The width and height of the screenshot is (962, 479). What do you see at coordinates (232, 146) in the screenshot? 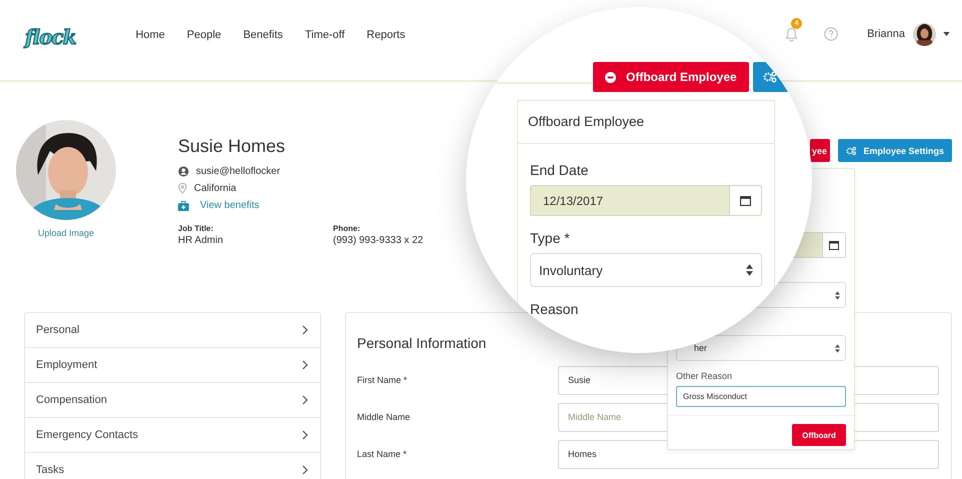
I see `employee-name: Susie Homes` at bounding box center [232, 146].